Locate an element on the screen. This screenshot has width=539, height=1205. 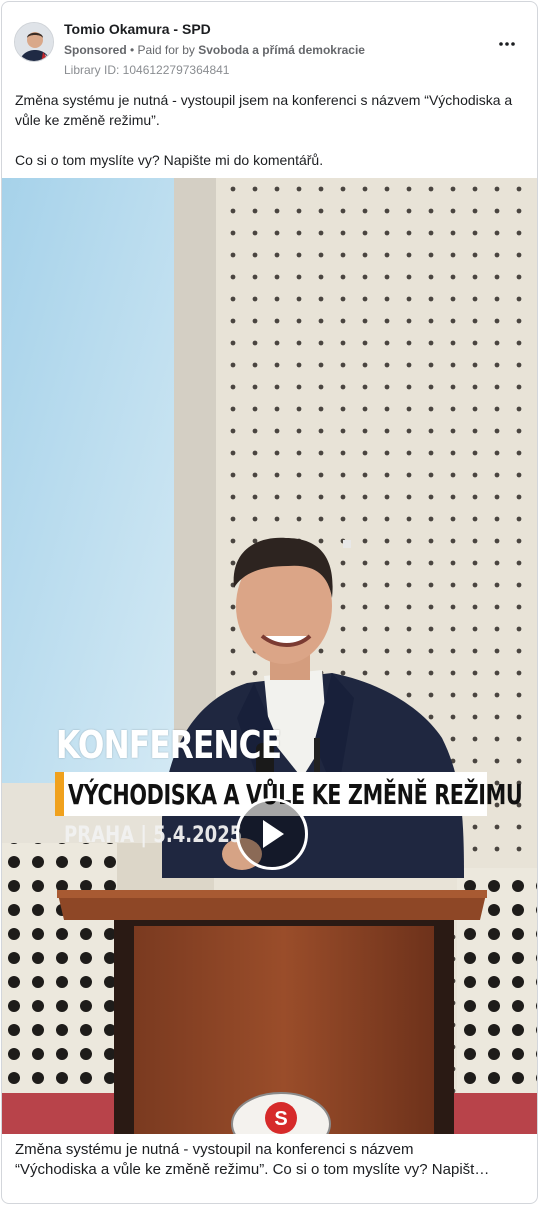
avatar-image is located at coordinates (34, 42).